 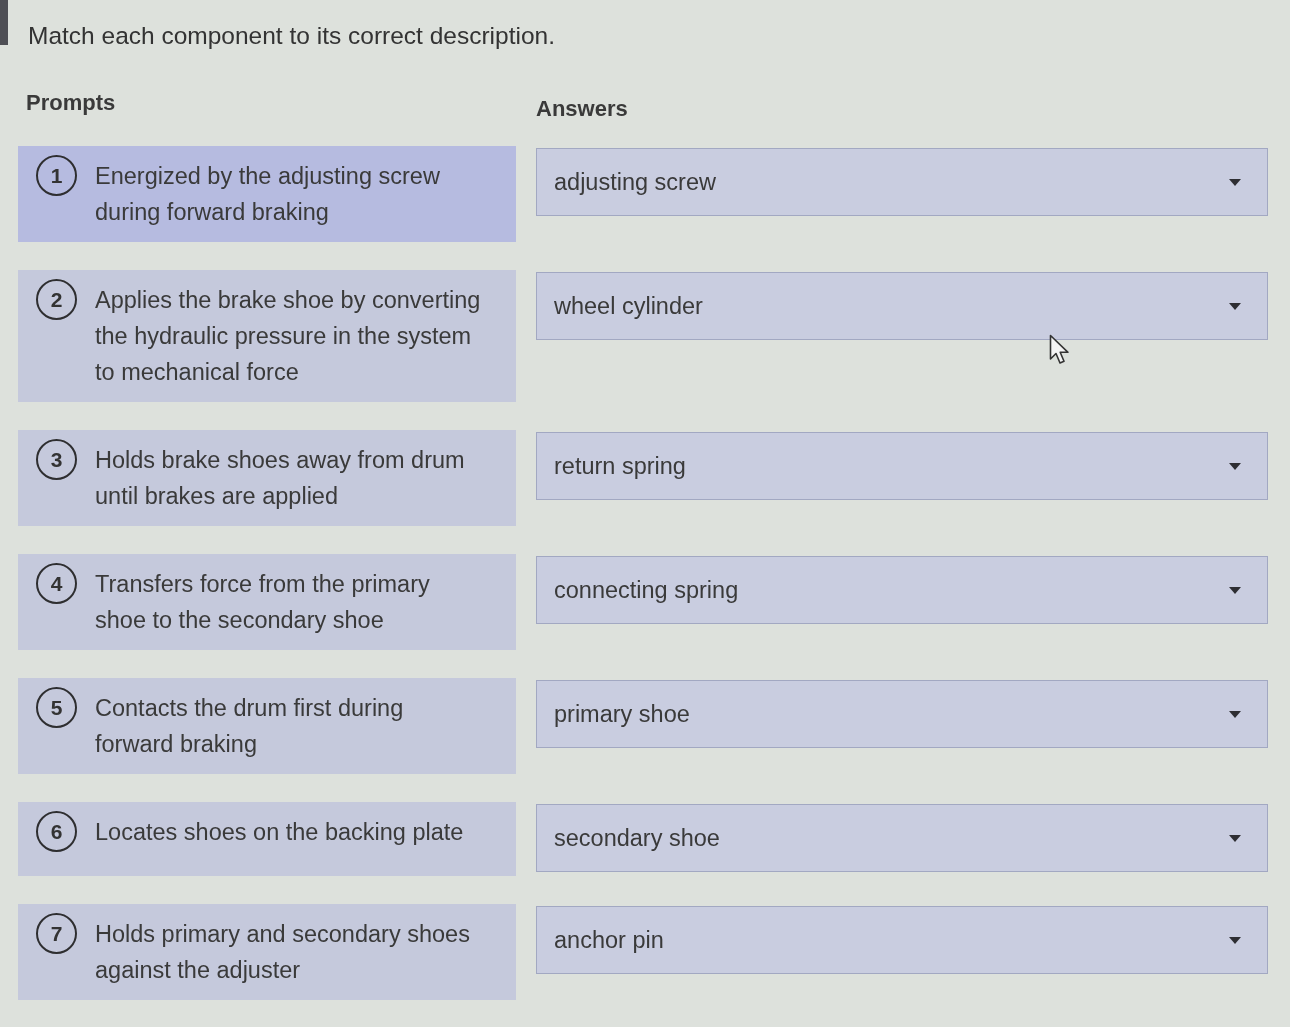 What do you see at coordinates (902, 940) in the screenshot?
I see `answer-dropdown: anchor pin` at bounding box center [902, 940].